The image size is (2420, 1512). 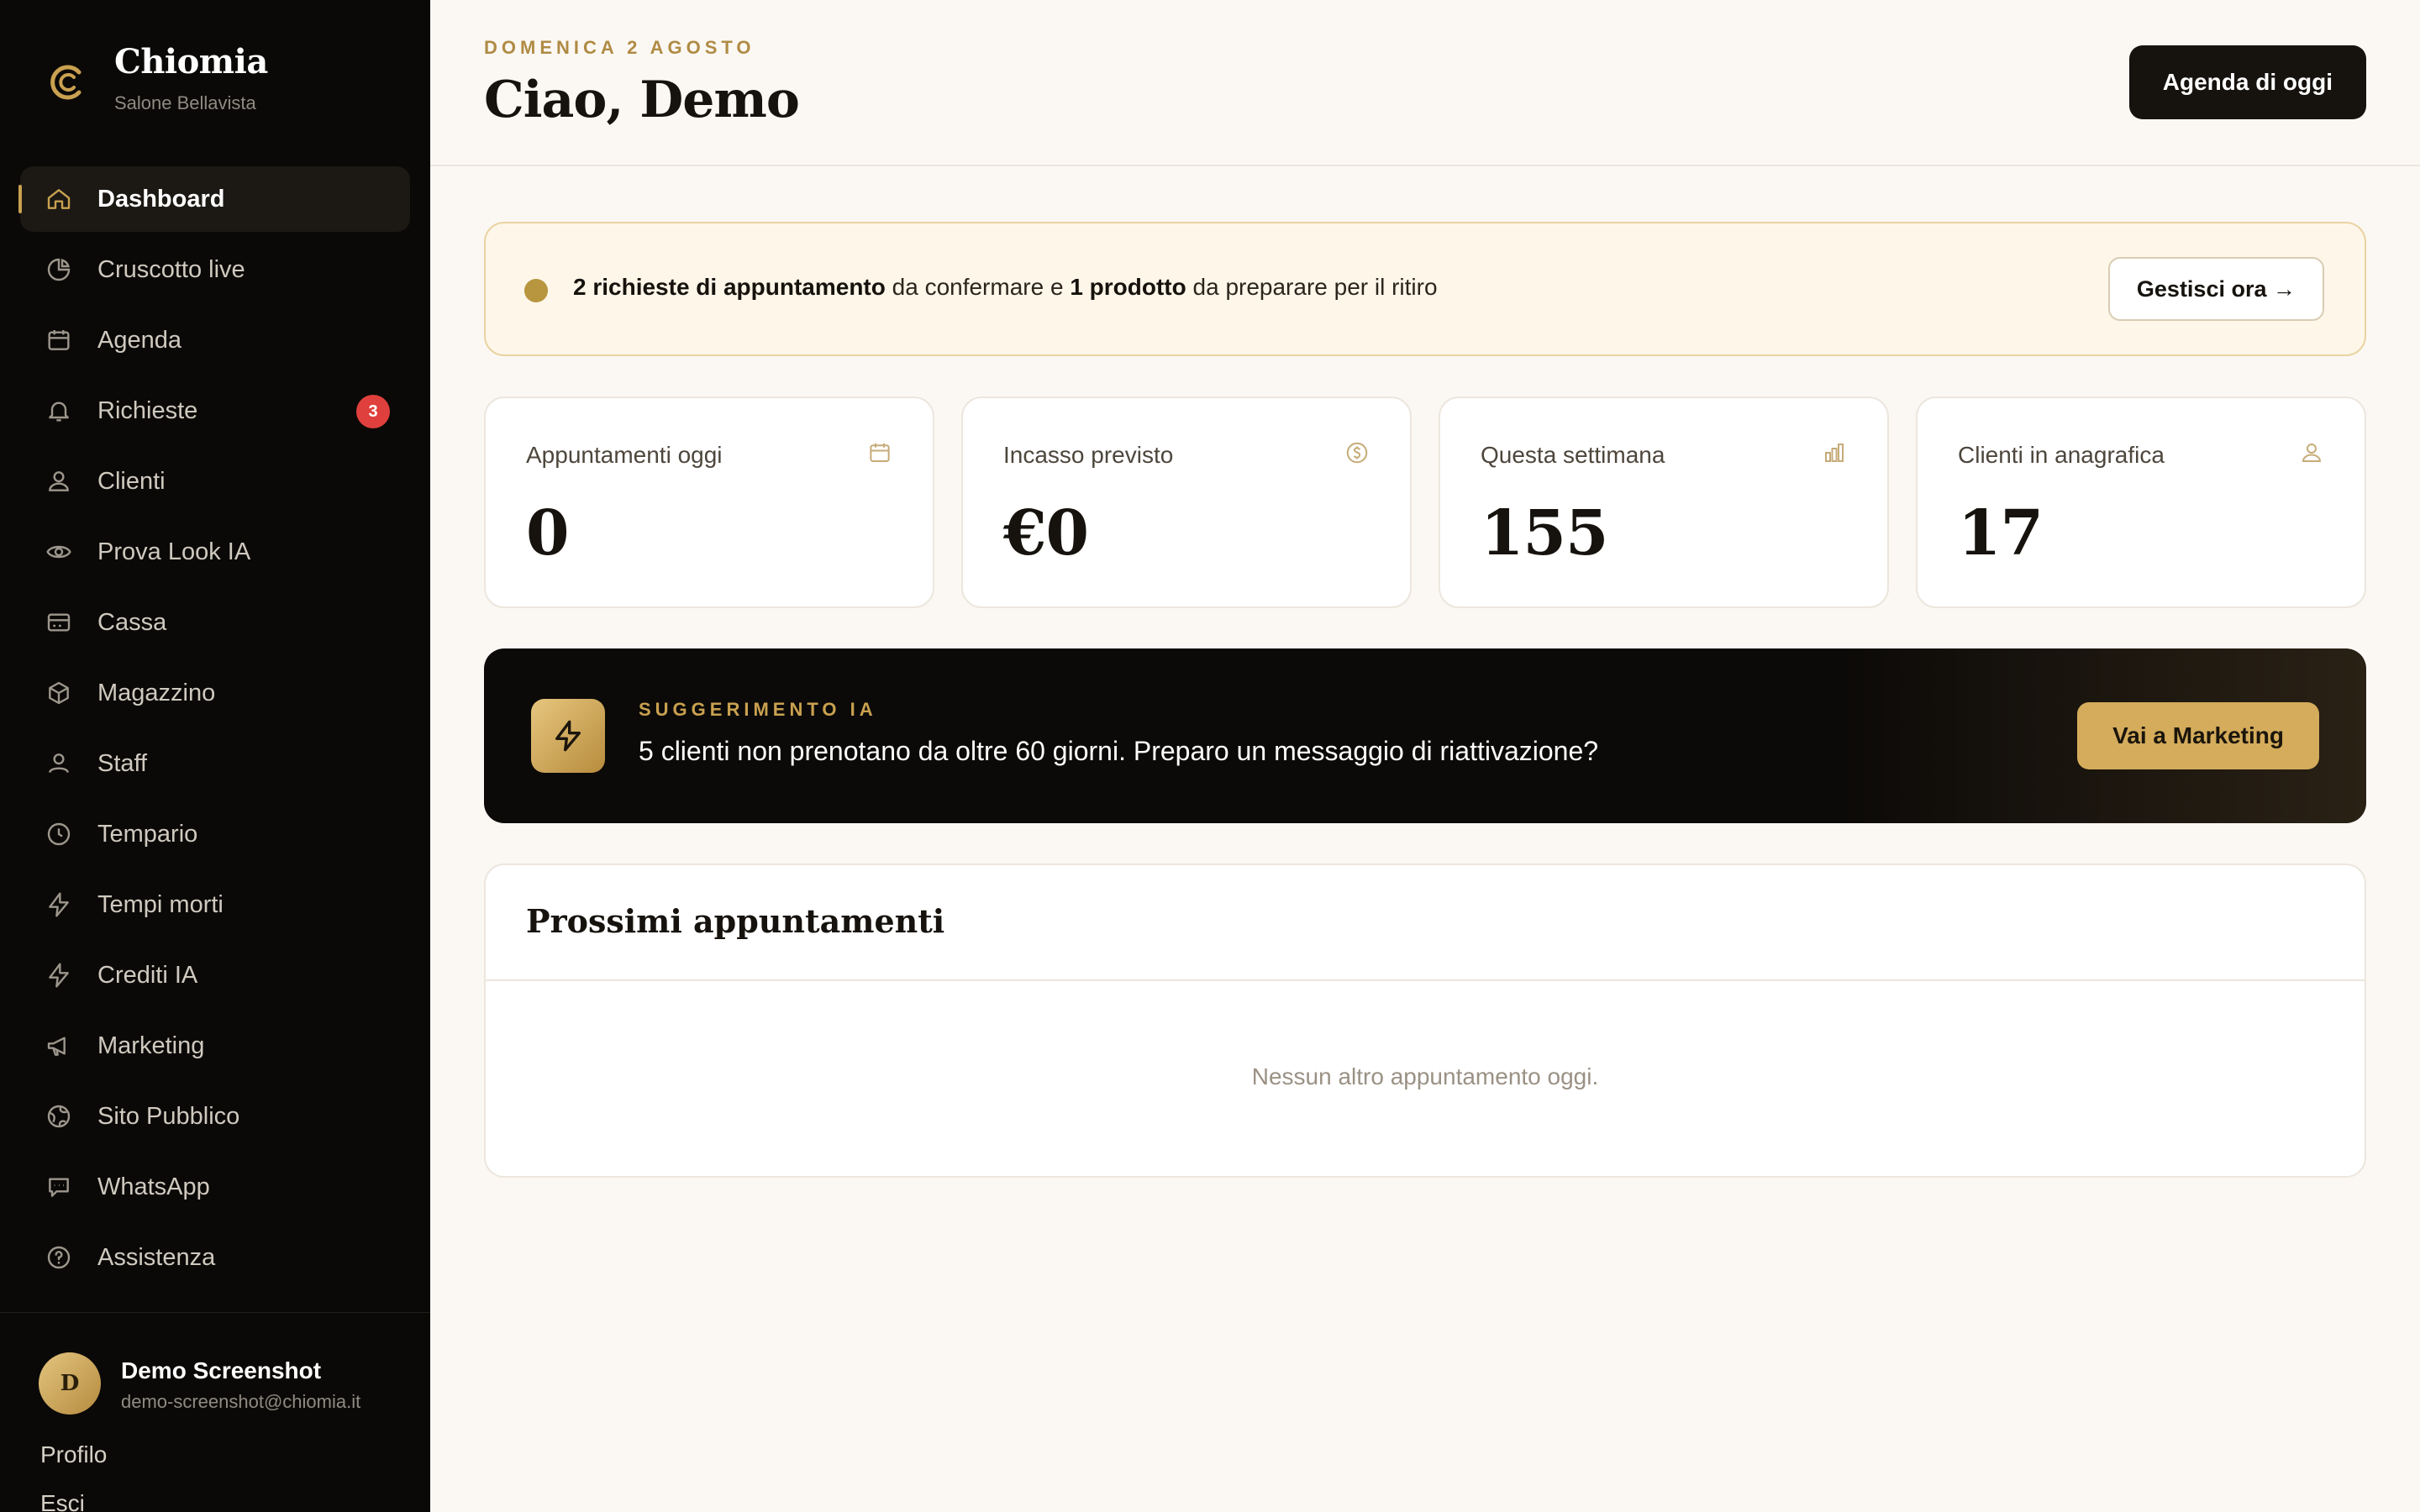 I want to click on status-dot, so click(x=536, y=290).